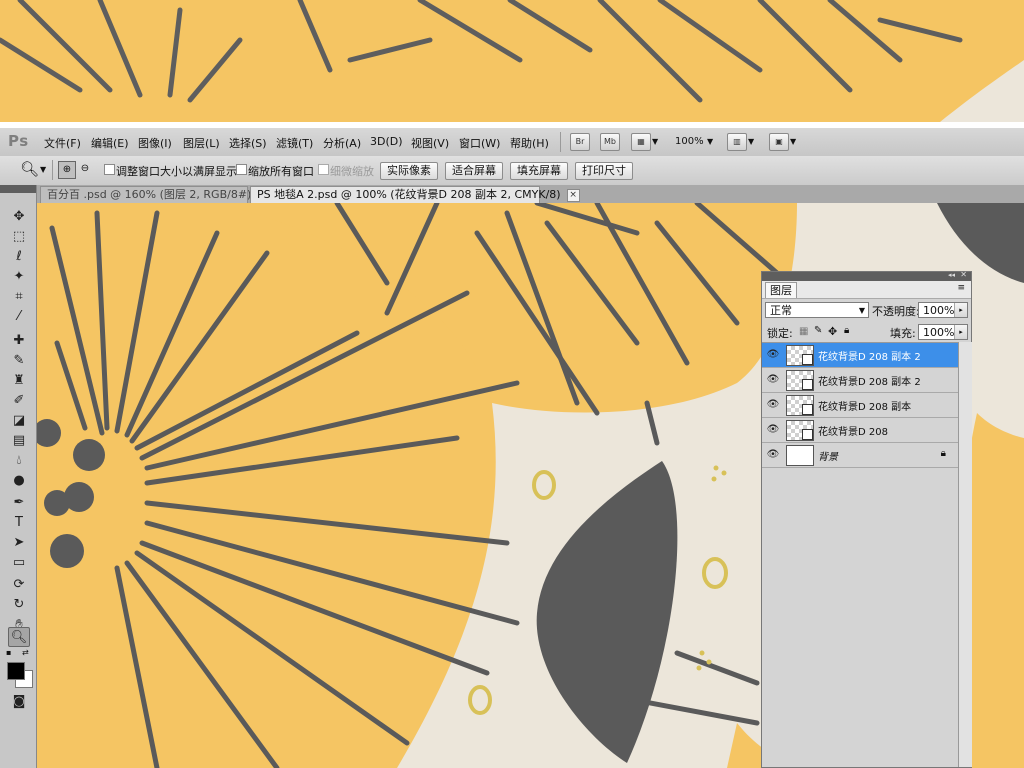 This screenshot has width=1024, height=768. What do you see at coordinates (19, 503) in the screenshot?
I see `pen-tool-icon: ✒` at bounding box center [19, 503].